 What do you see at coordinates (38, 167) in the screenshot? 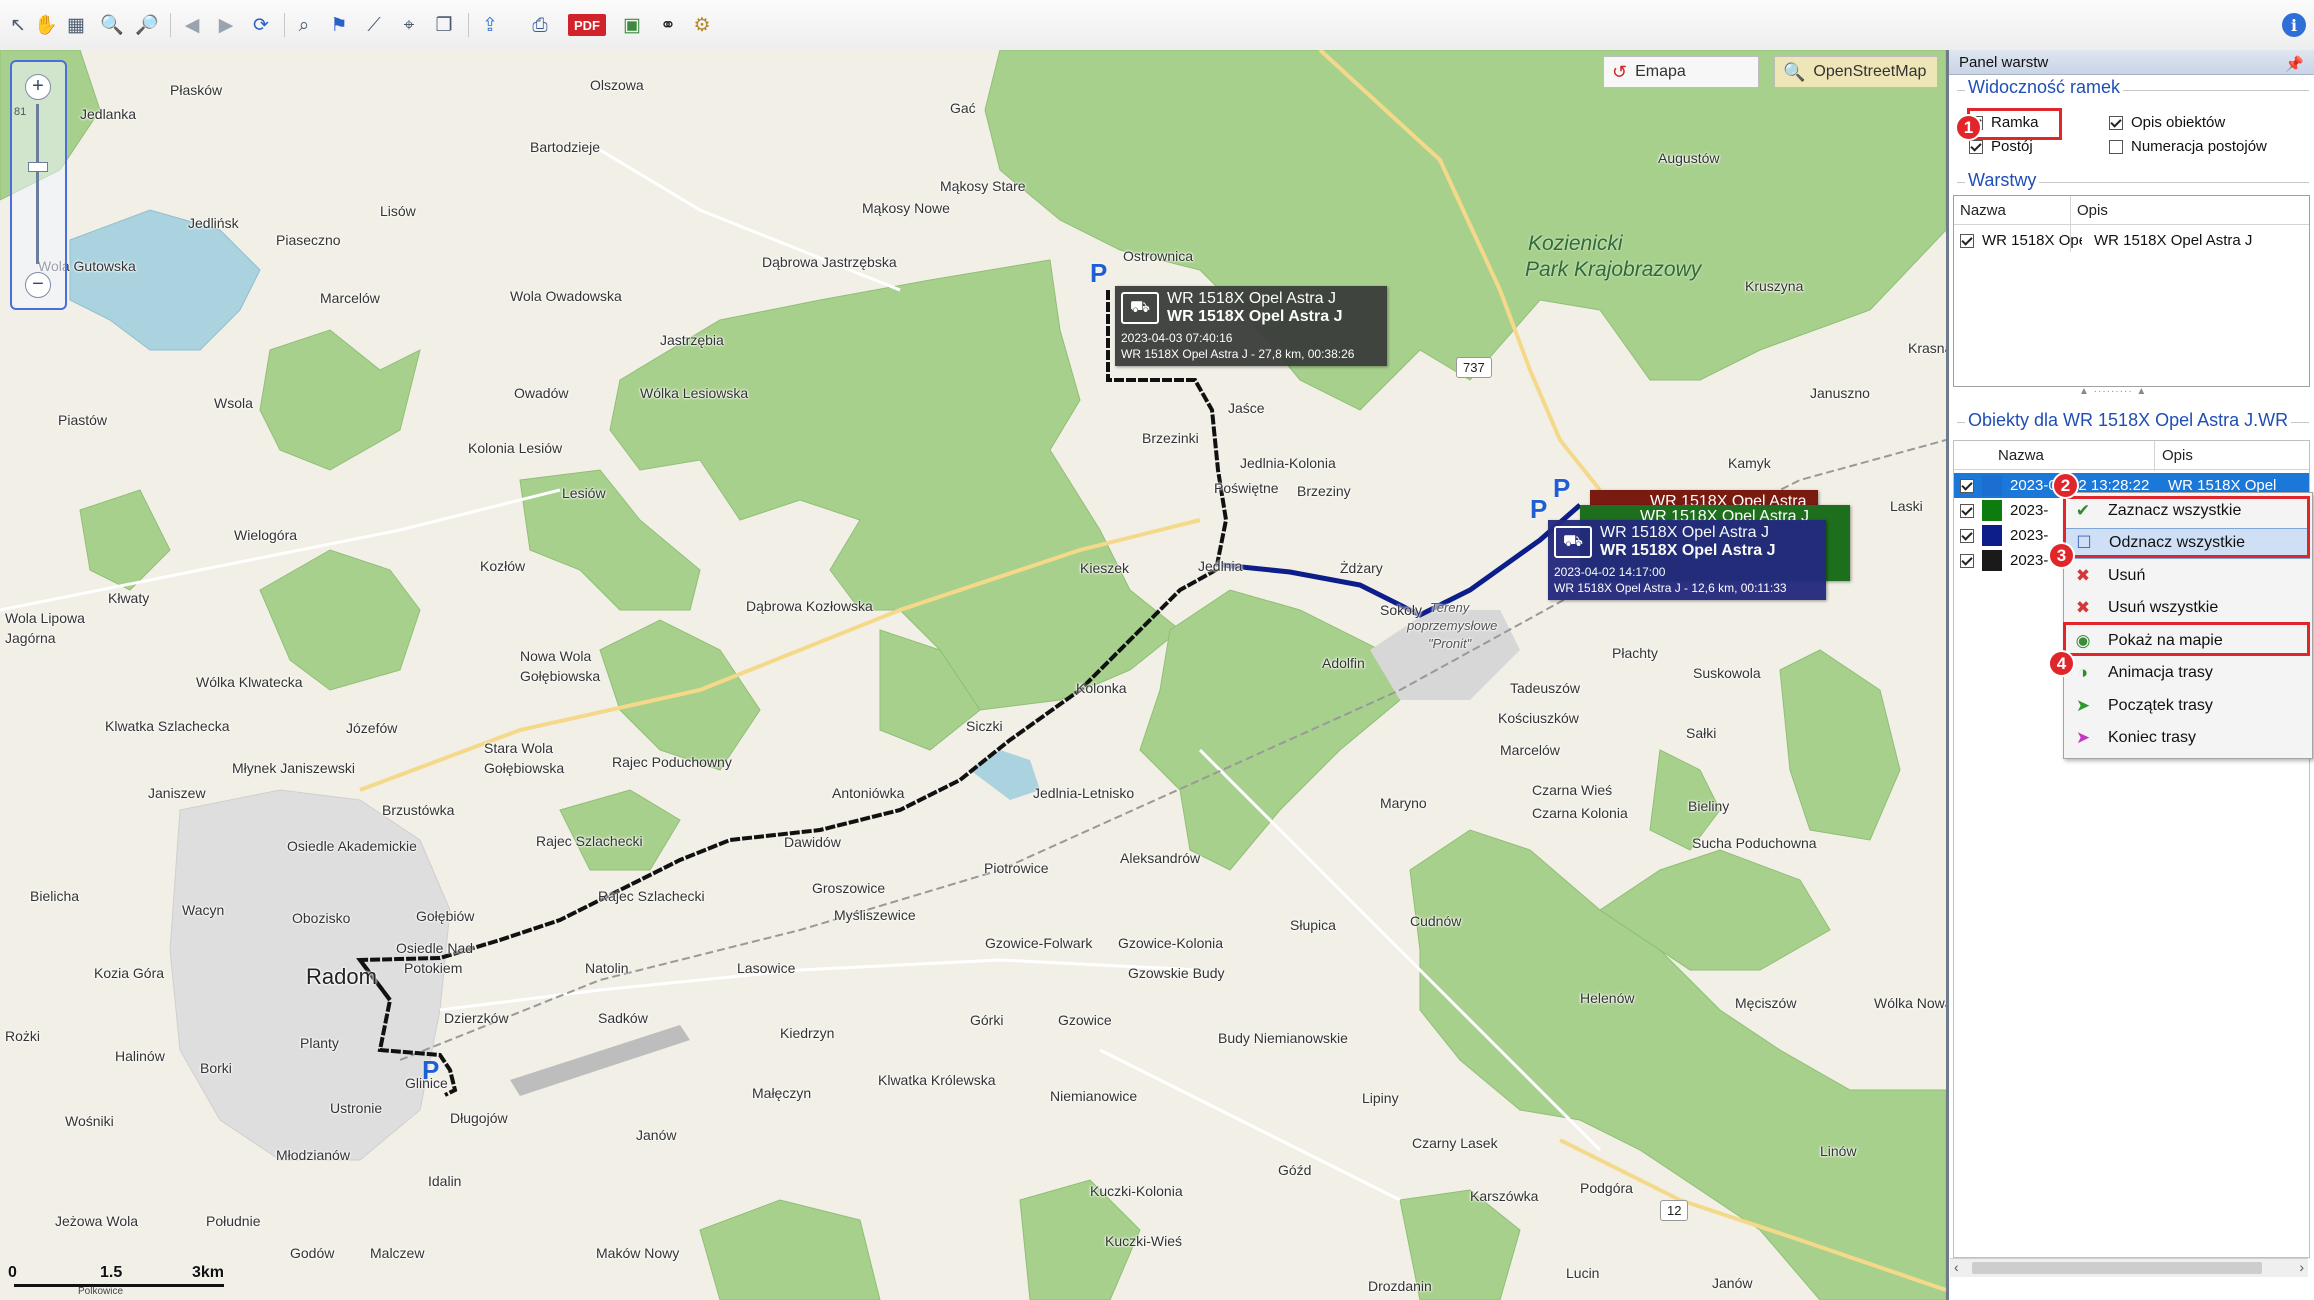
I see `zoom-slider-handle` at bounding box center [38, 167].